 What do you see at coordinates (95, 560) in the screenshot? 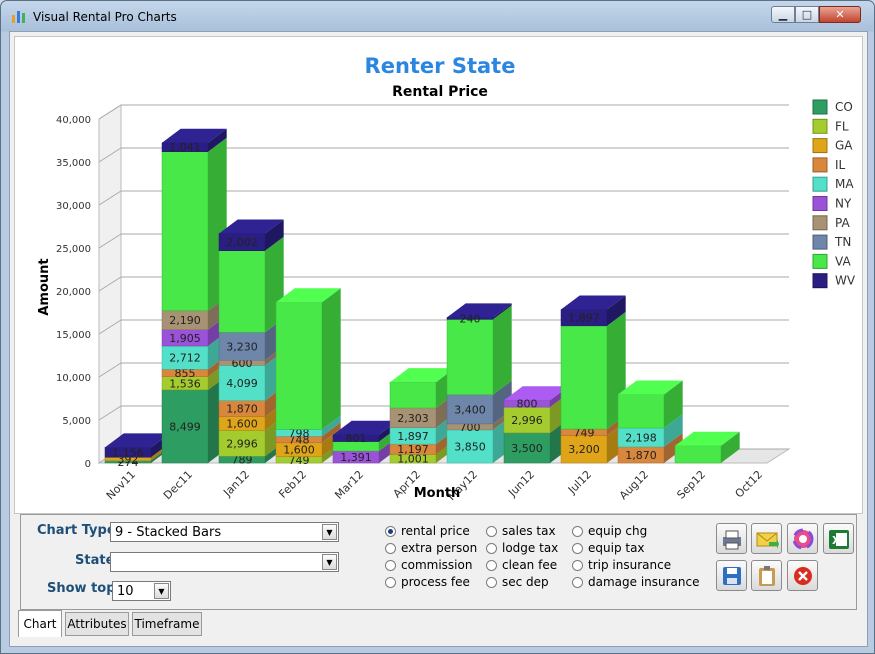
I see `state-label: State` at bounding box center [95, 560].